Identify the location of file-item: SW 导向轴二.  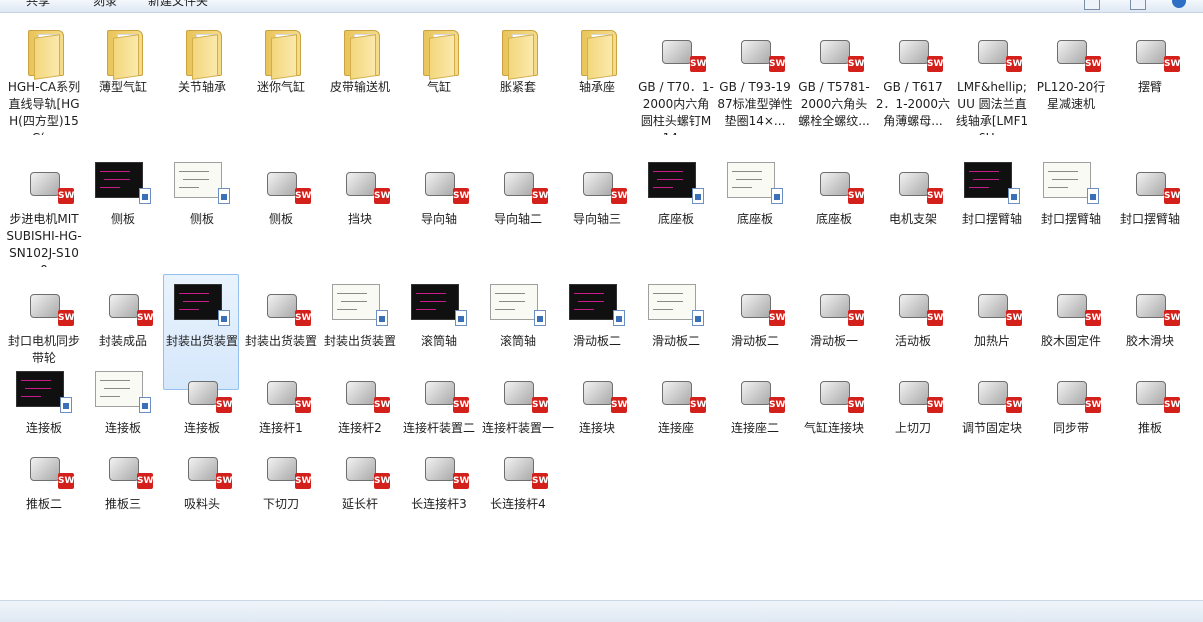
(517, 210).